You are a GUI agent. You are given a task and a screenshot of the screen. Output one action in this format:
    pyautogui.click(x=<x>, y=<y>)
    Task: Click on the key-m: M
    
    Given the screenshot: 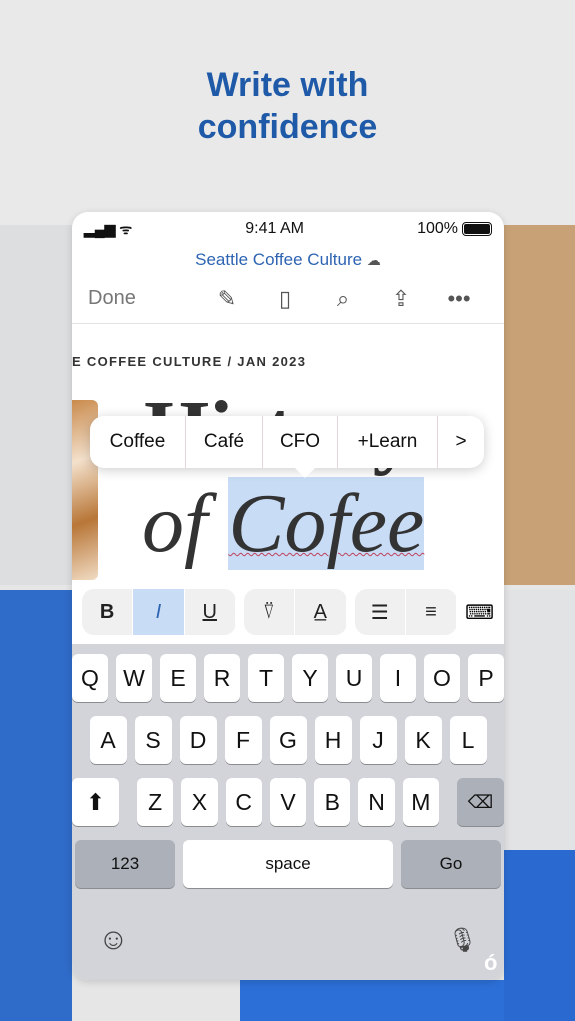 What is the action you would take?
    pyautogui.click(x=420, y=802)
    